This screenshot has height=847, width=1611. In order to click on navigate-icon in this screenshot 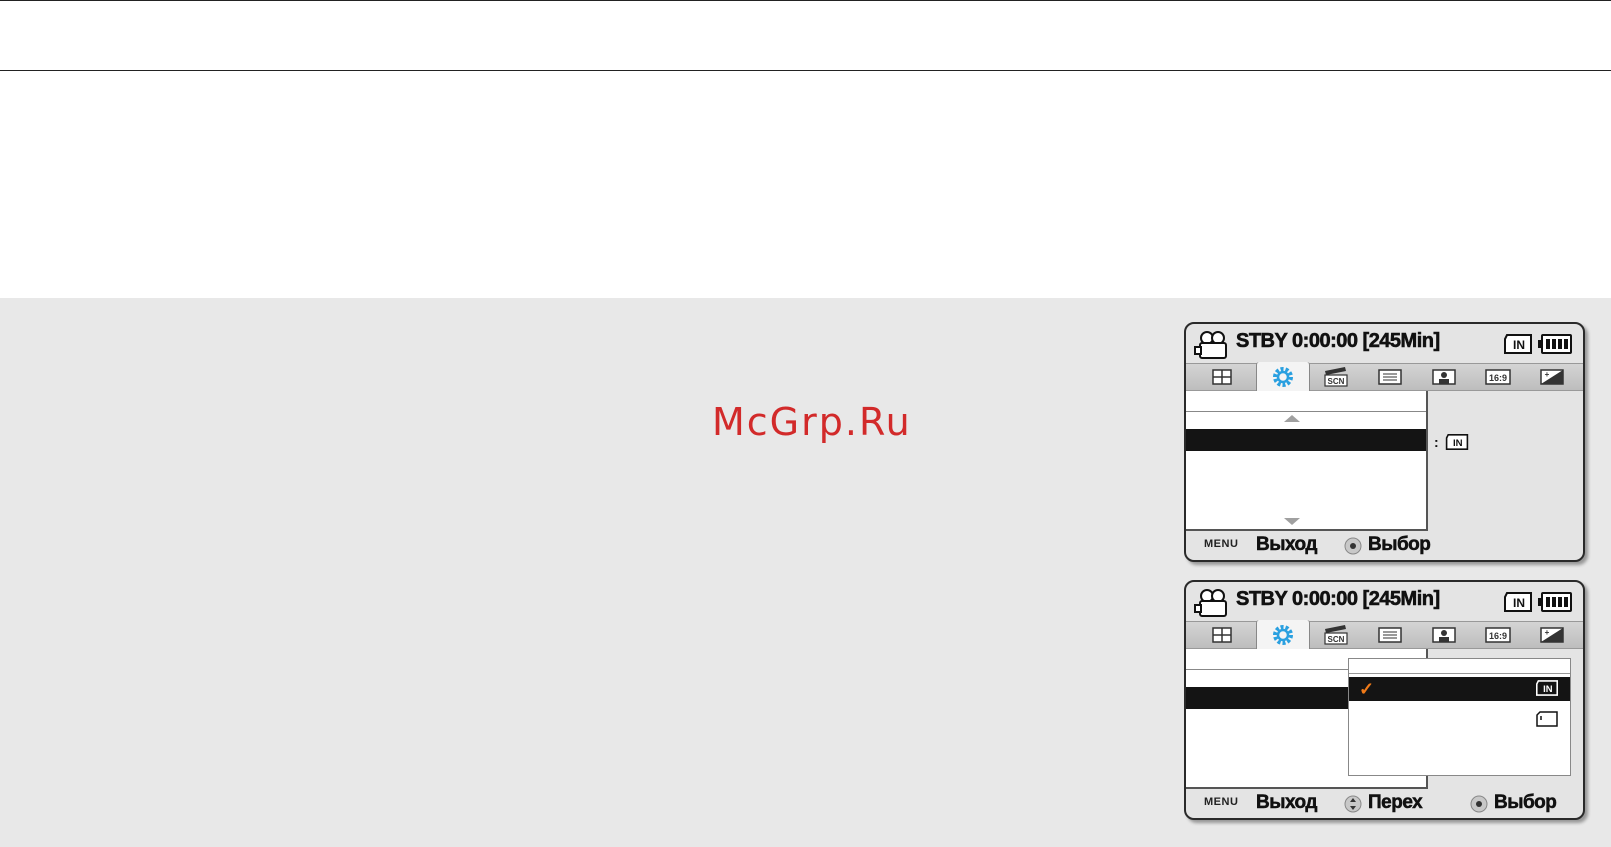, I will do `click(1353, 804)`.